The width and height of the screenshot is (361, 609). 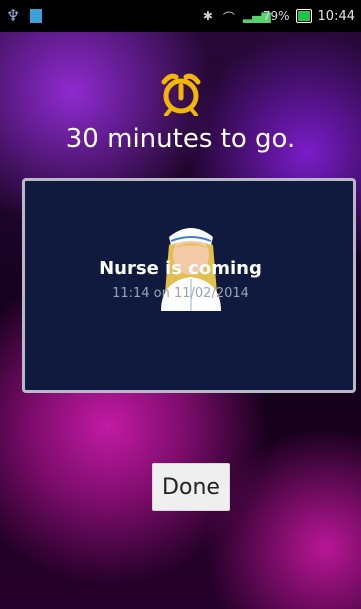 I want to click on status-bar: ♆ ✱ ⌒ ▂▄▆ 79% 10:44, so click(x=180, y=16).